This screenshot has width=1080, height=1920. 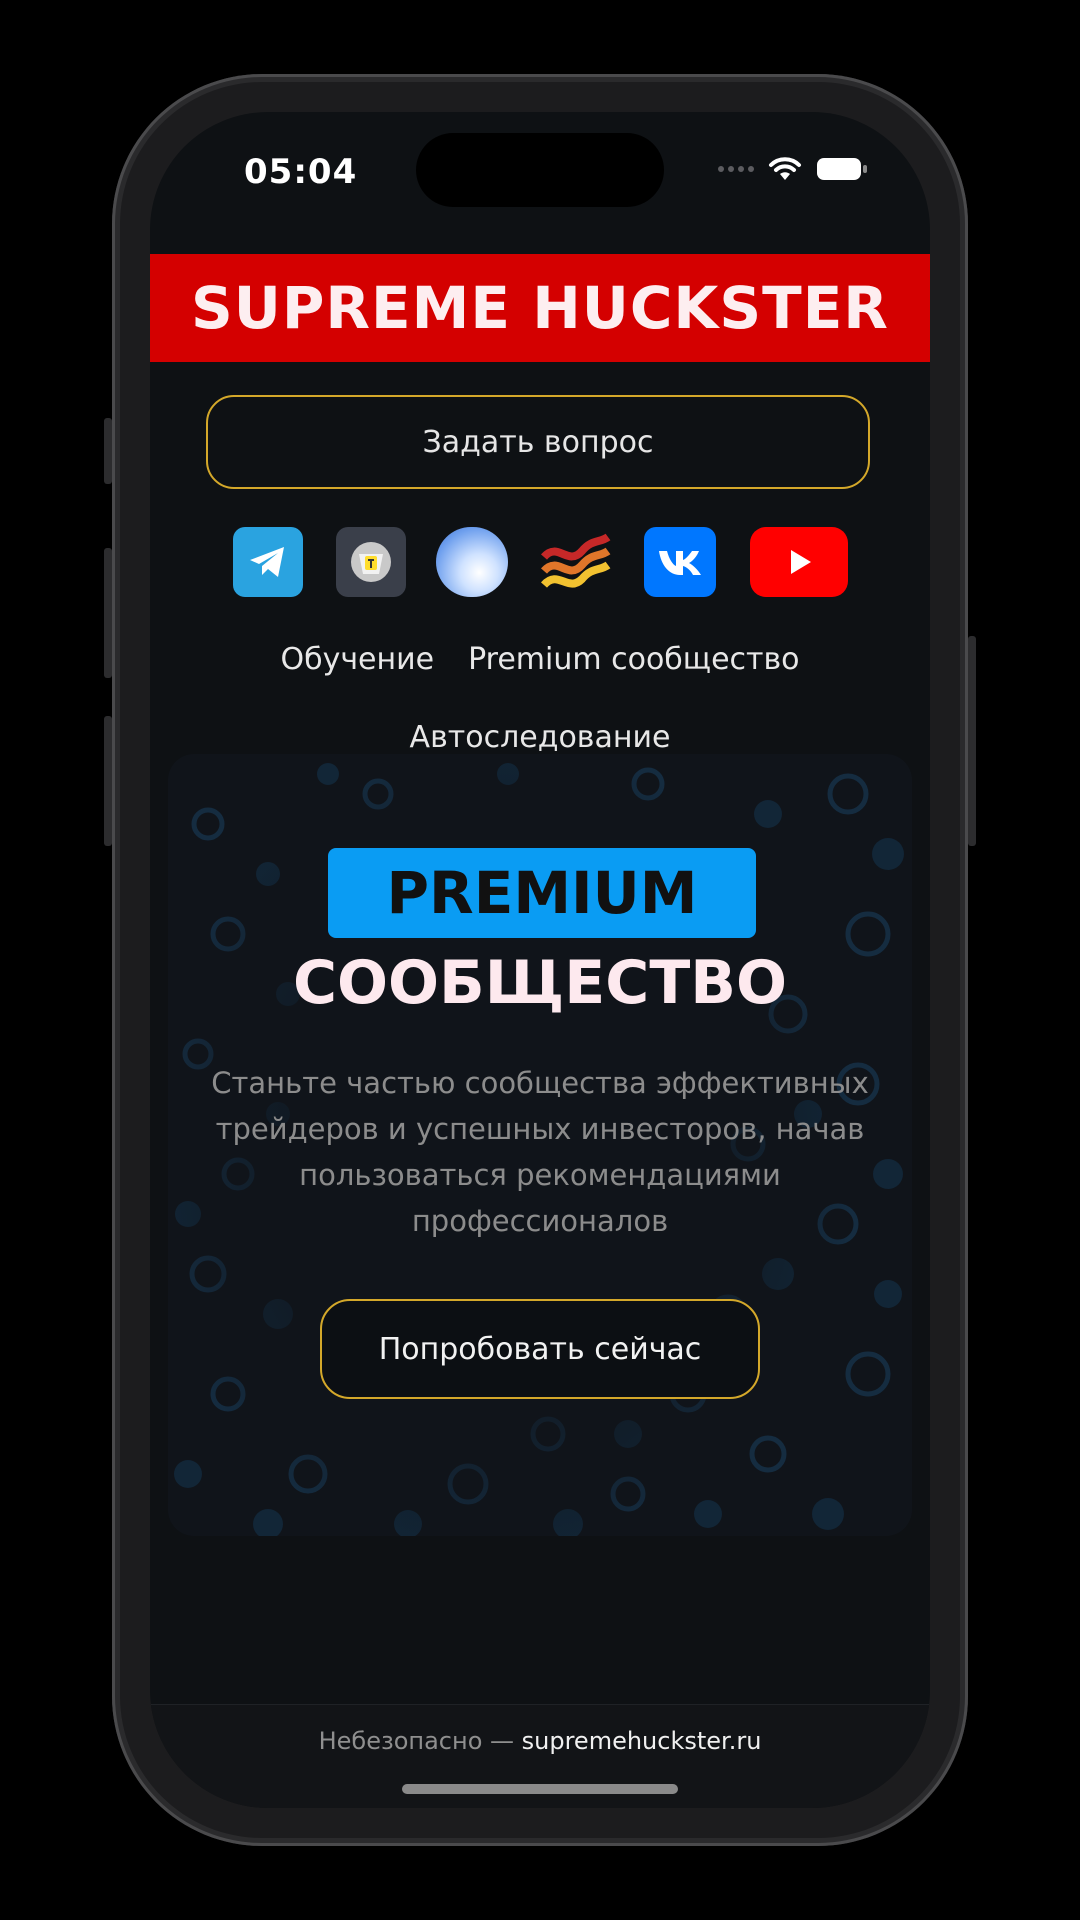 What do you see at coordinates (633, 659) in the screenshot?
I see `nav-link-premium-community: Premium сообщество` at bounding box center [633, 659].